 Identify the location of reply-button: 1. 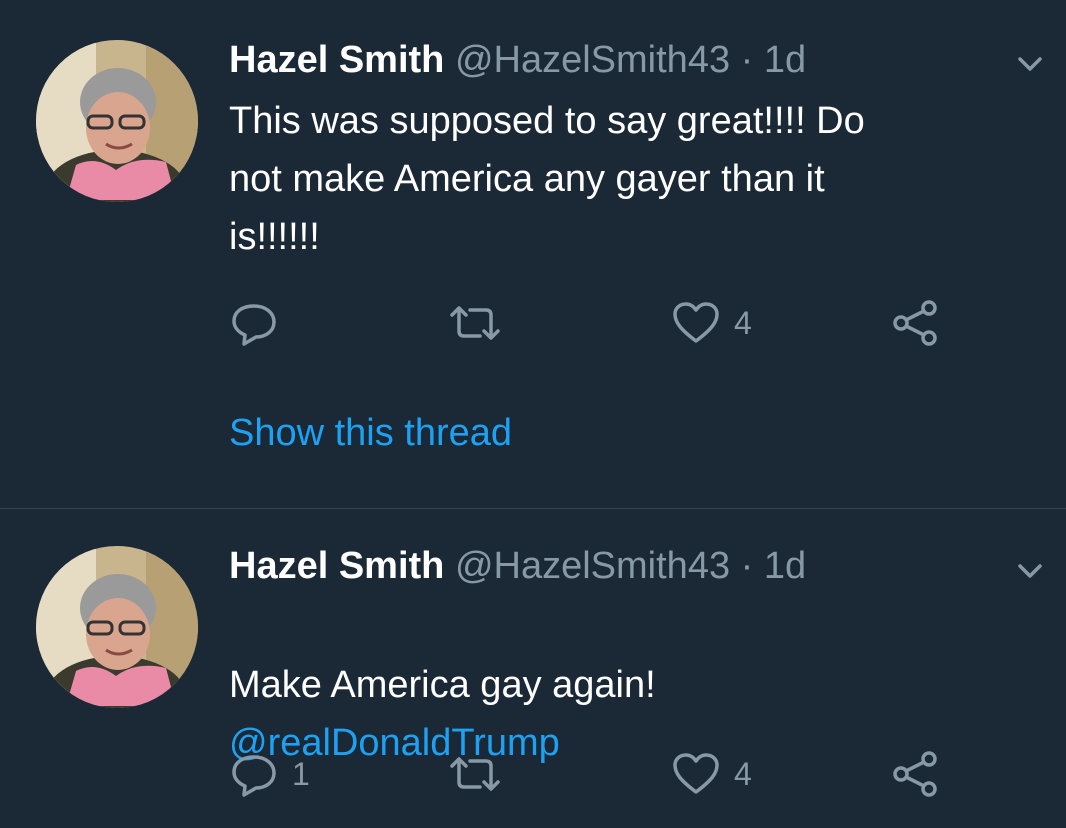
(270, 774).